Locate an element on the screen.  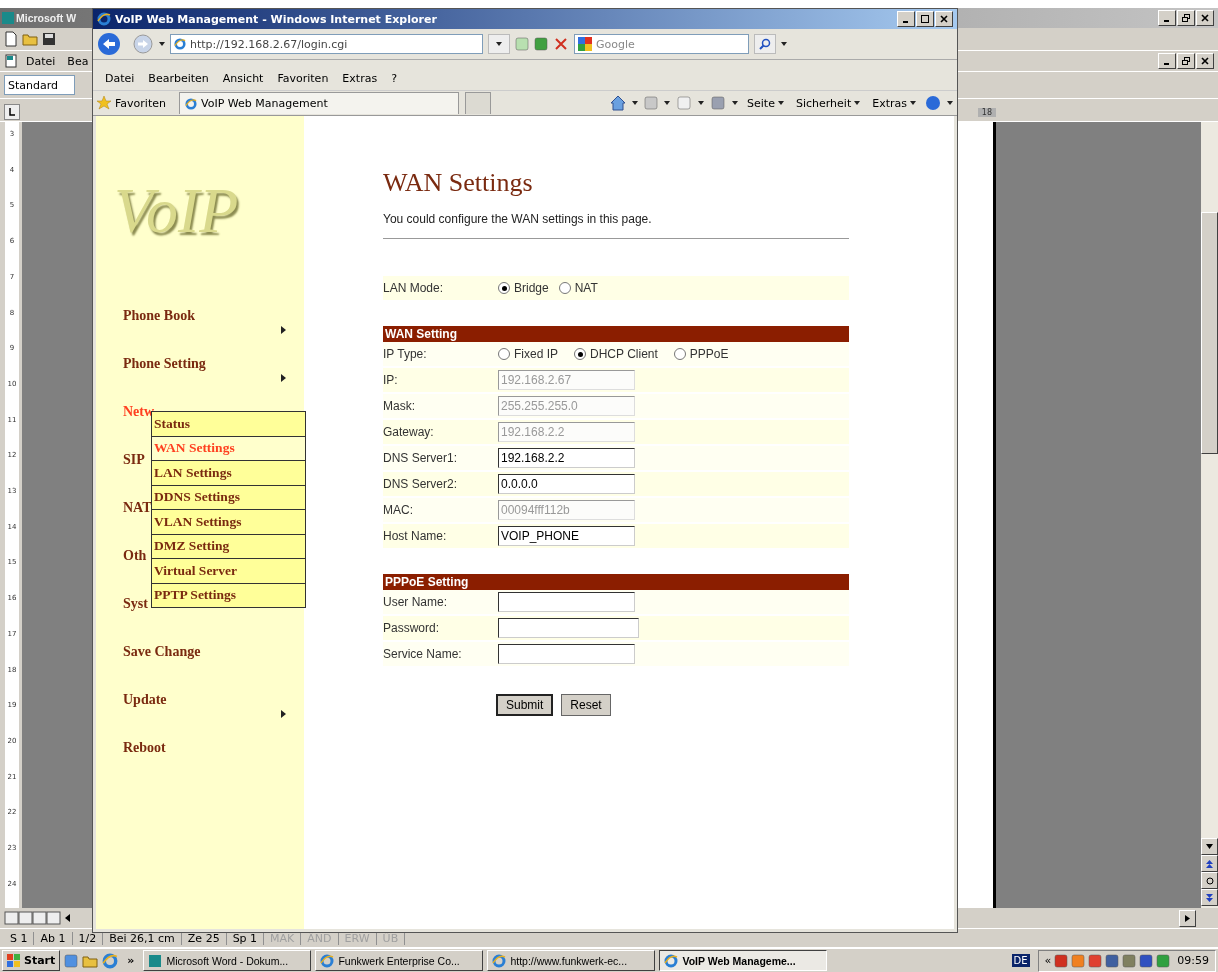
scroll-right-icon is located at coordinates (1187, 918).